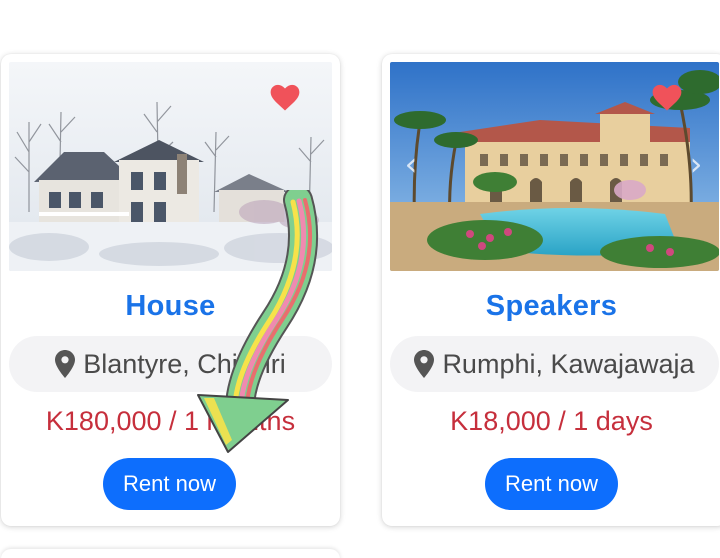  What do you see at coordinates (170, 553) in the screenshot?
I see `next-listing-card-edge` at bounding box center [170, 553].